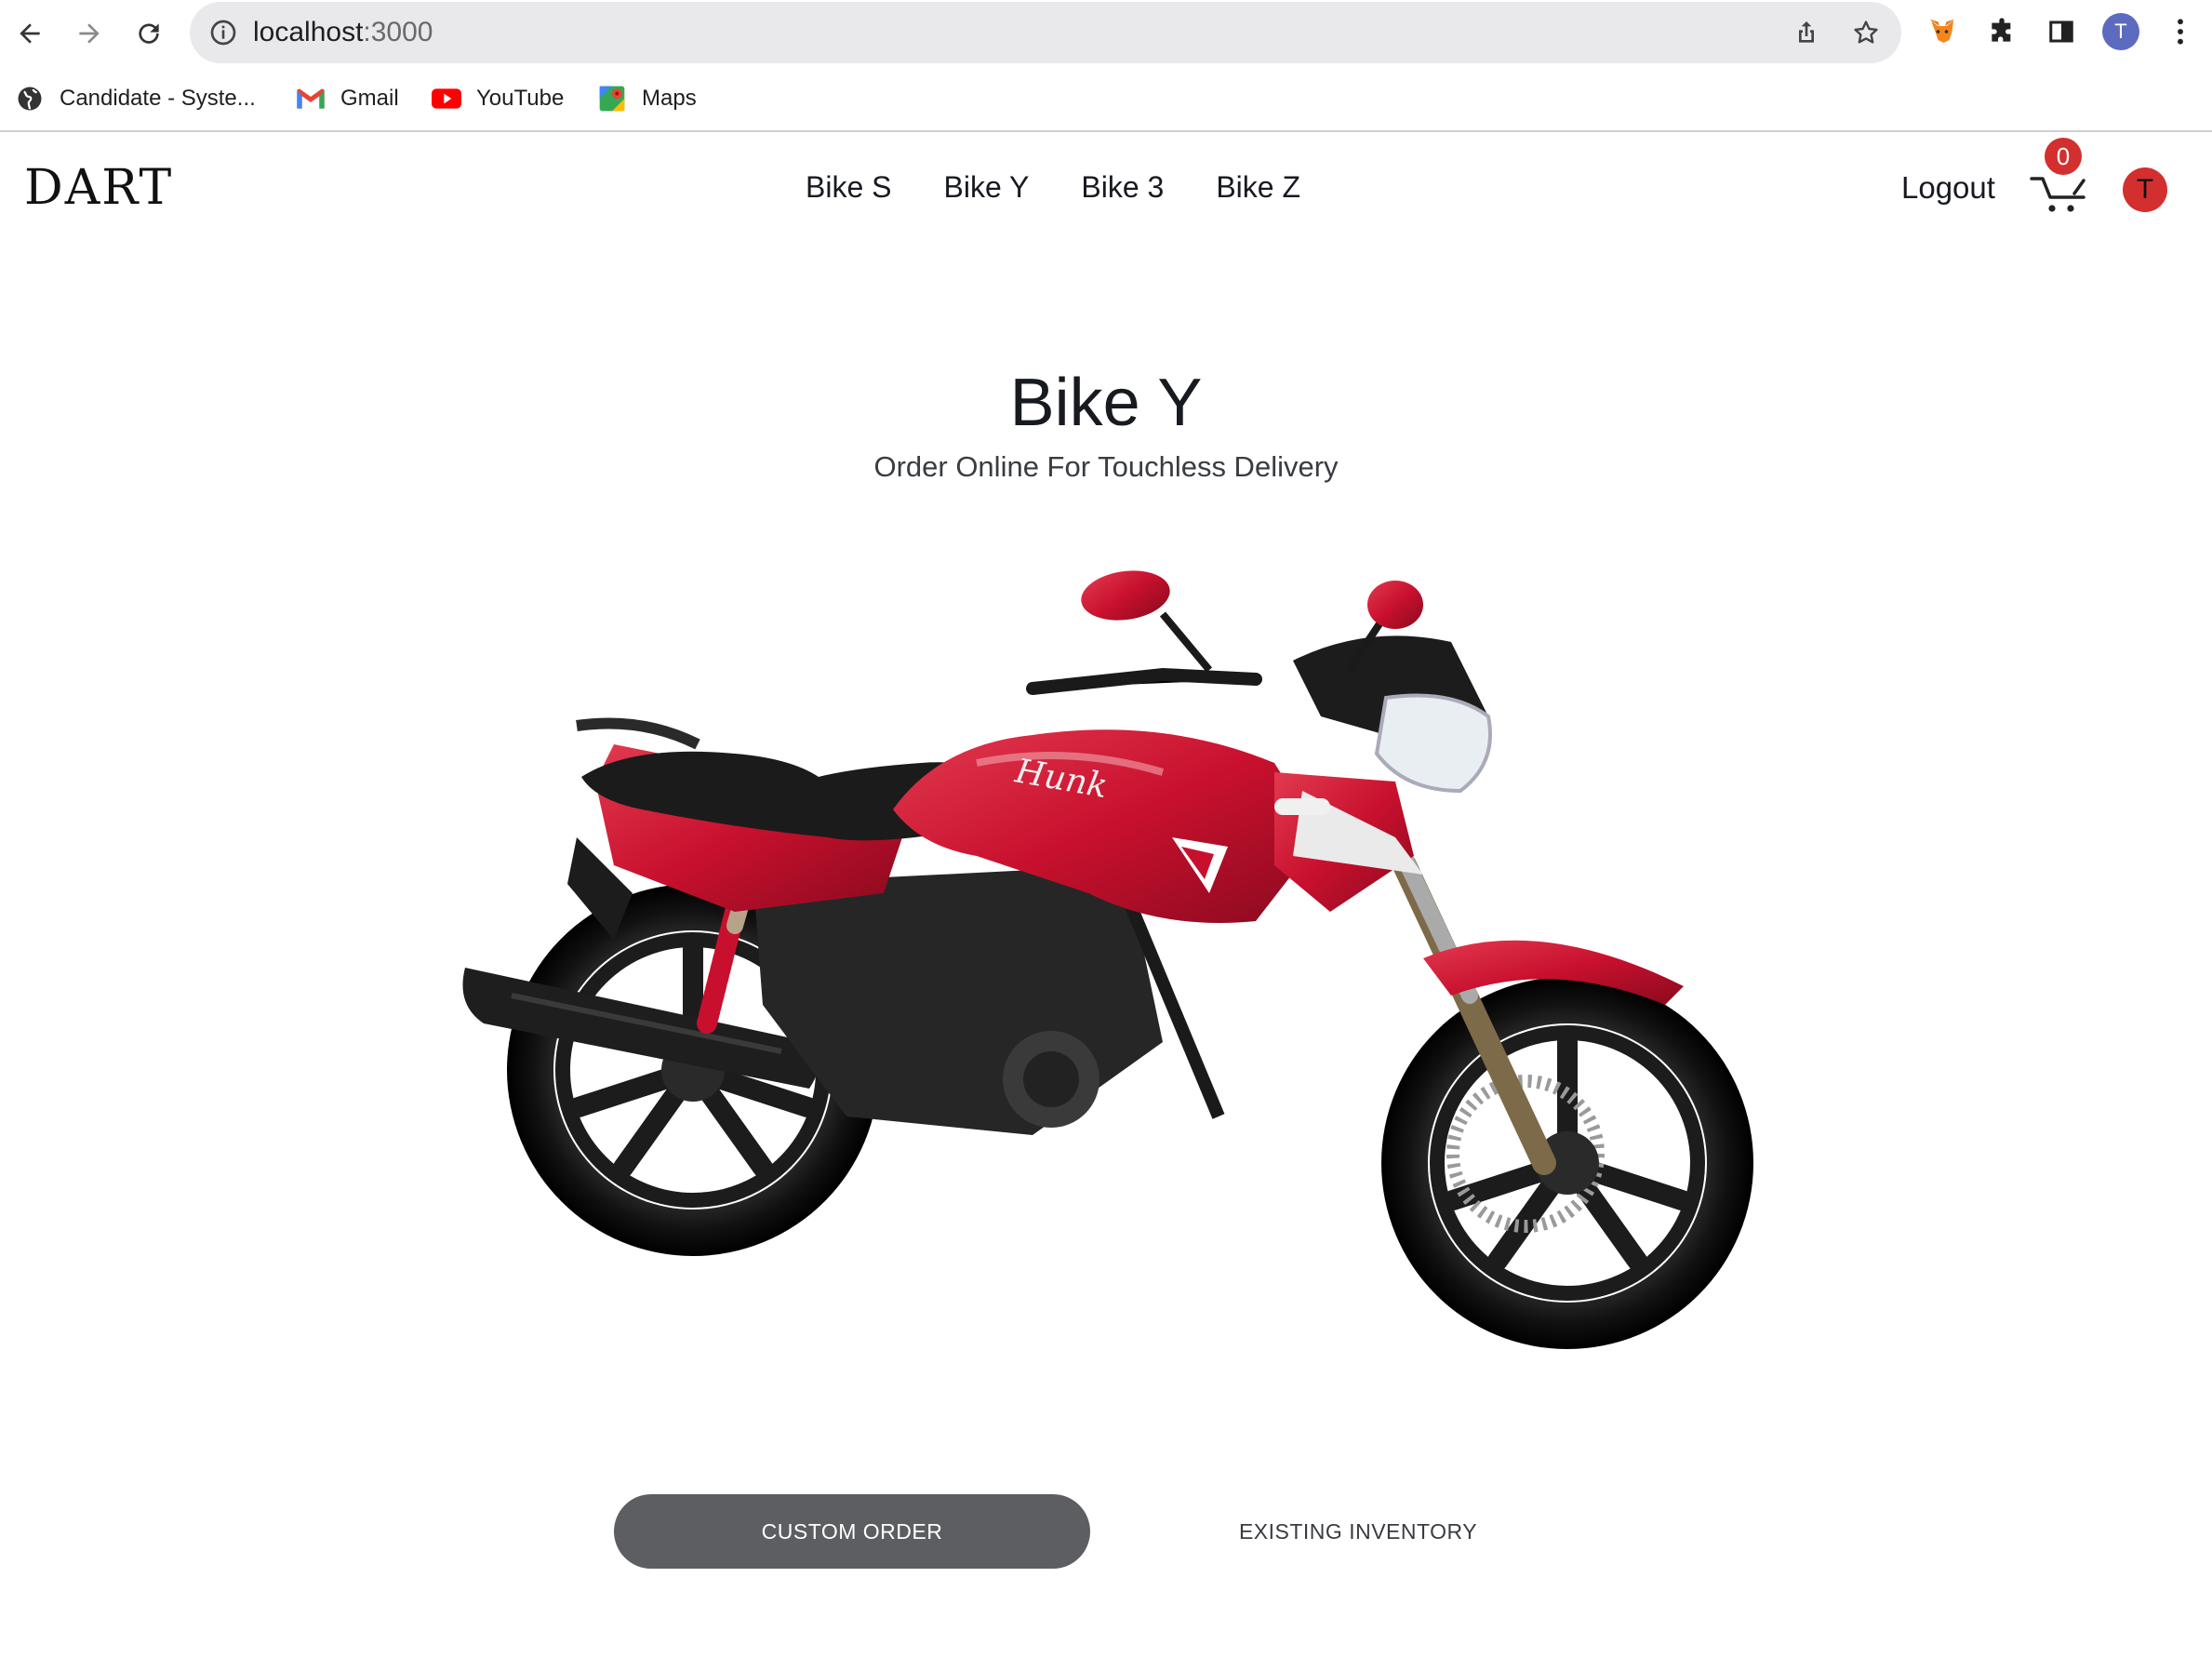 The image size is (2212, 1671). I want to click on profile-avatar: T, so click(2120, 31).